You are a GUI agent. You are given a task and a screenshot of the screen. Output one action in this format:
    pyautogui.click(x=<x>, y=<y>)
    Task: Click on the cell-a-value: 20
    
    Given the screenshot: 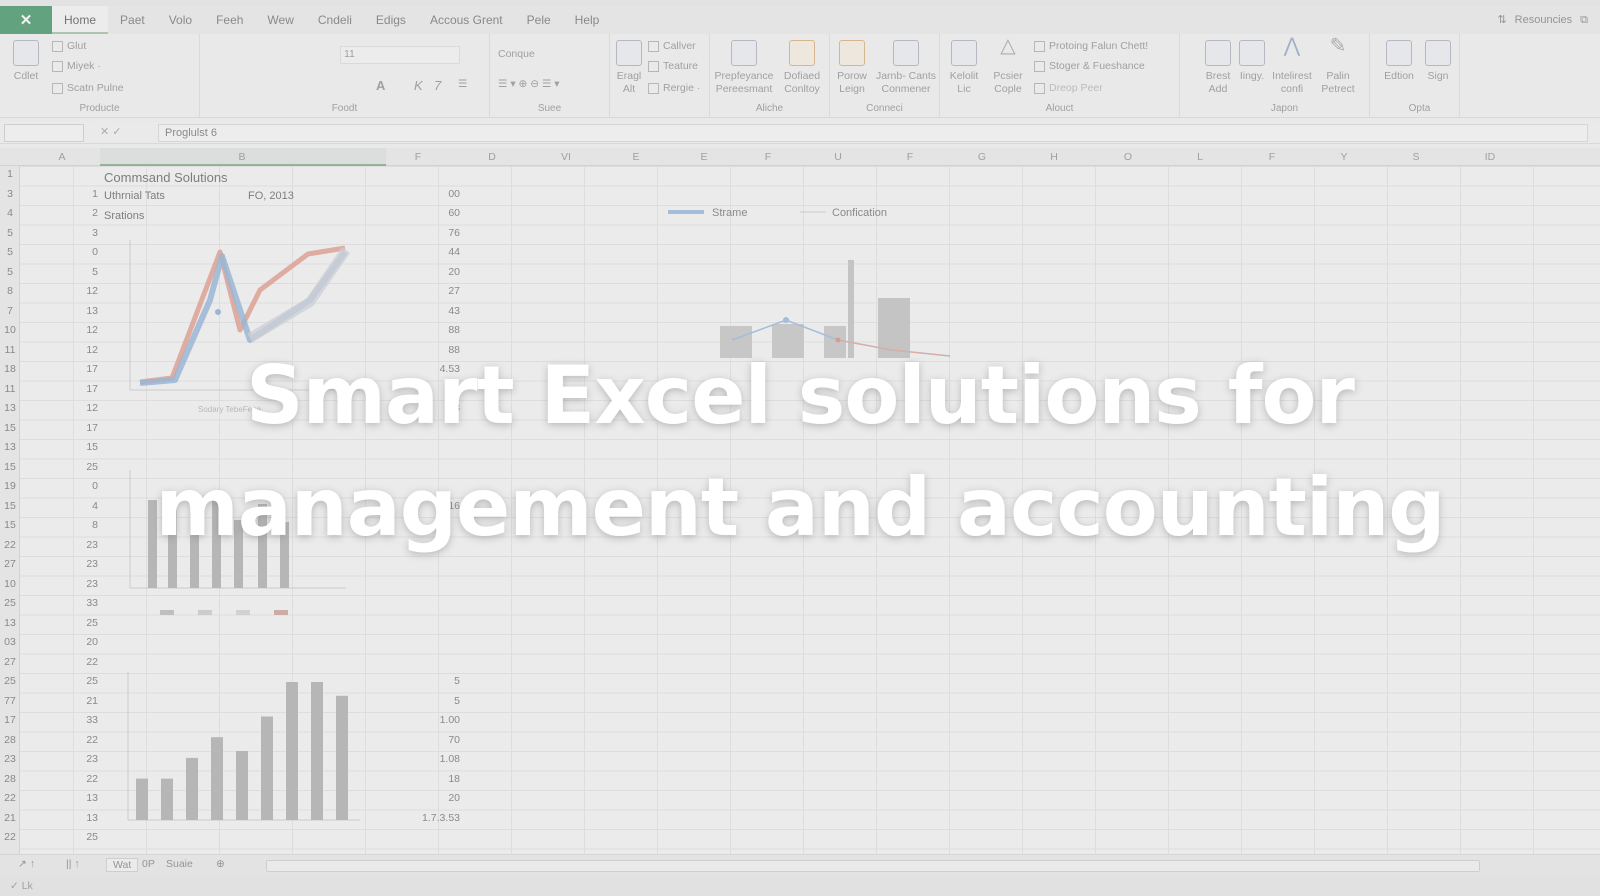 What is the action you would take?
    pyautogui.click(x=59, y=642)
    